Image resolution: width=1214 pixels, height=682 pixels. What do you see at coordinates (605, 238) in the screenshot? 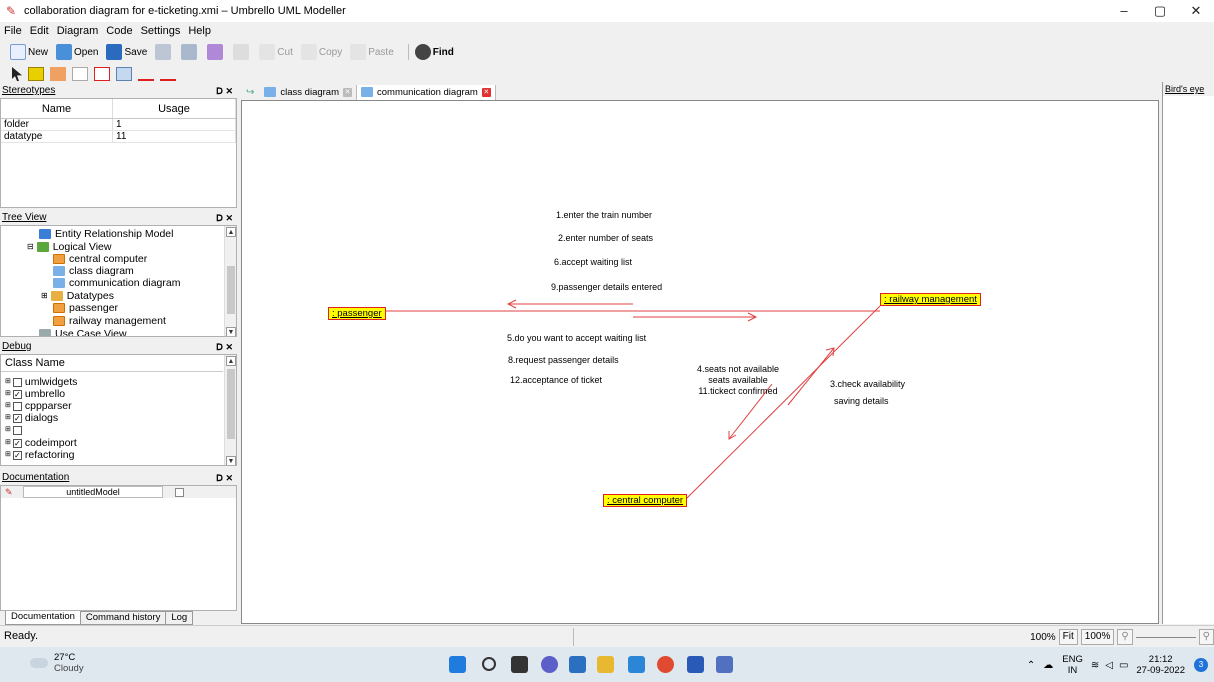
I see `message-label: 2.enter number of seats` at bounding box center [605, 238].